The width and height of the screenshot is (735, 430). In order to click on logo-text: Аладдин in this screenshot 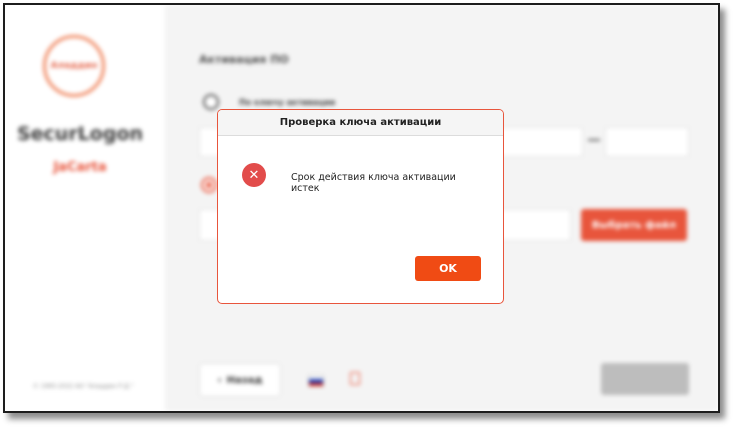, I will do `click(74, 66)`.